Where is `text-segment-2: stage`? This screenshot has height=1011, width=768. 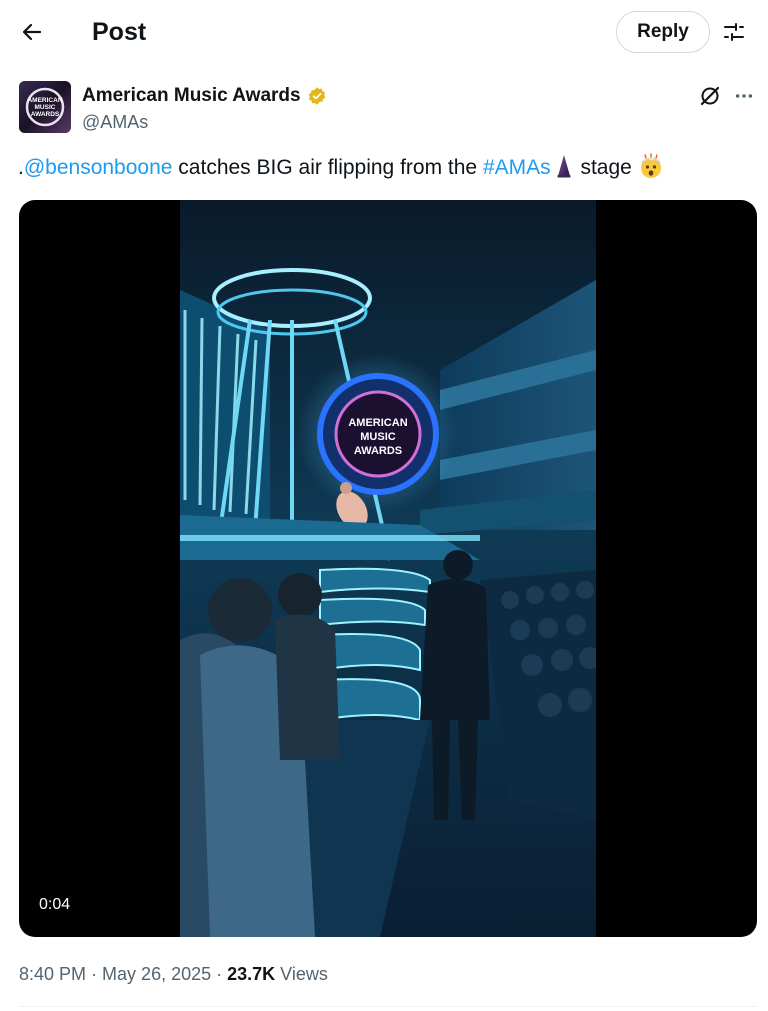
text-segment-2: stage is located at coordinates (603, 167).